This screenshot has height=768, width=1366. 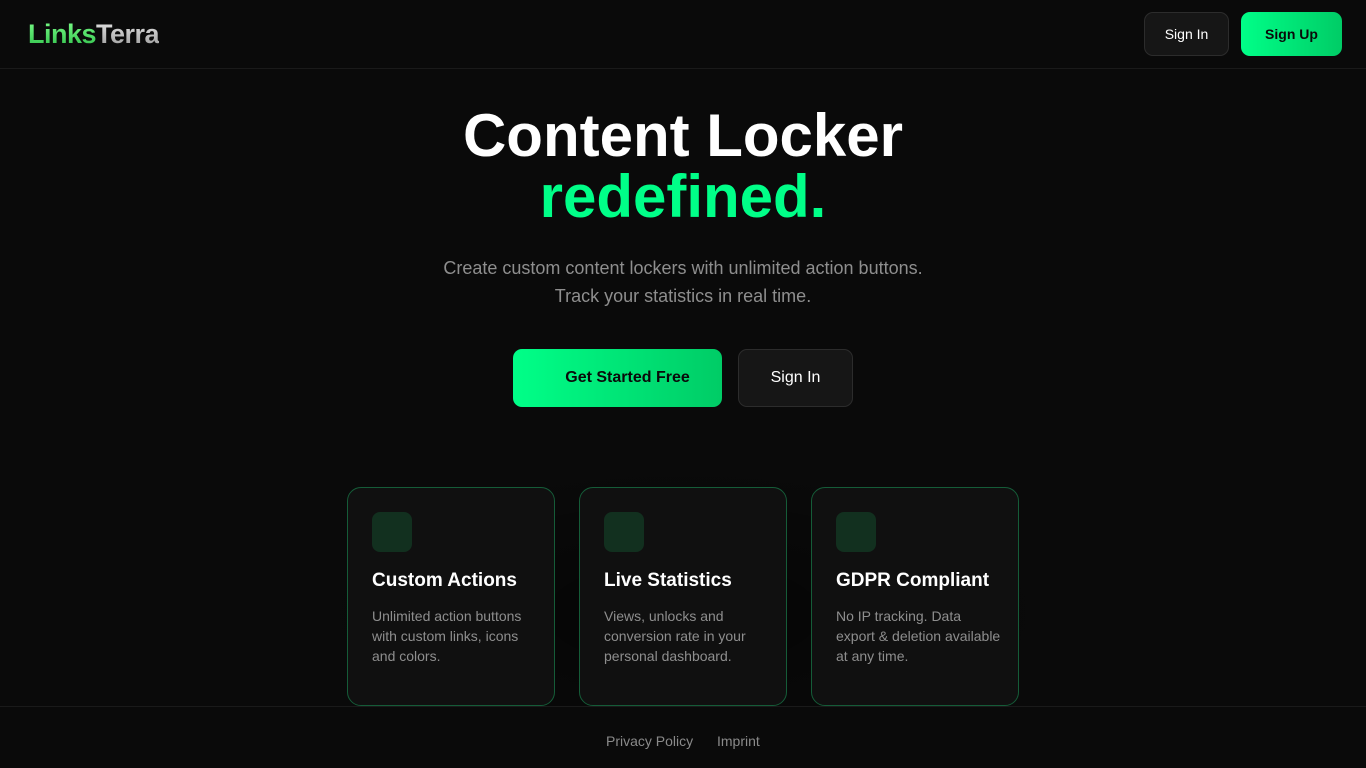 I want to click on privacy-policy-link: Privacy Policy, so click(x=649, y=741).